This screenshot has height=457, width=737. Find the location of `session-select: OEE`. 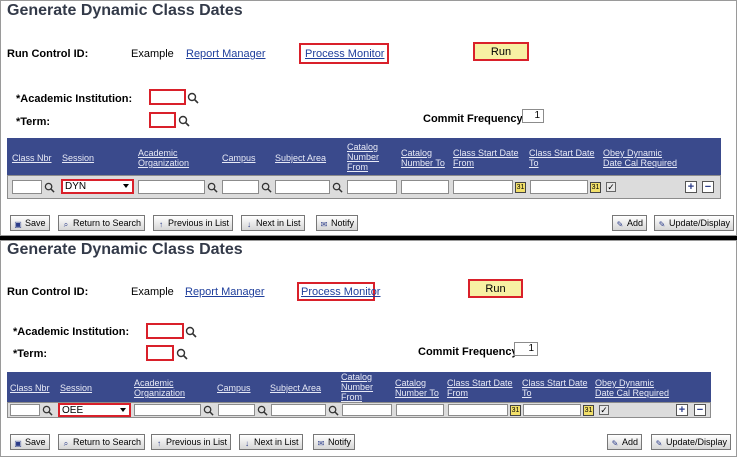

session-select: OEE is located at coordinates (94, 410).